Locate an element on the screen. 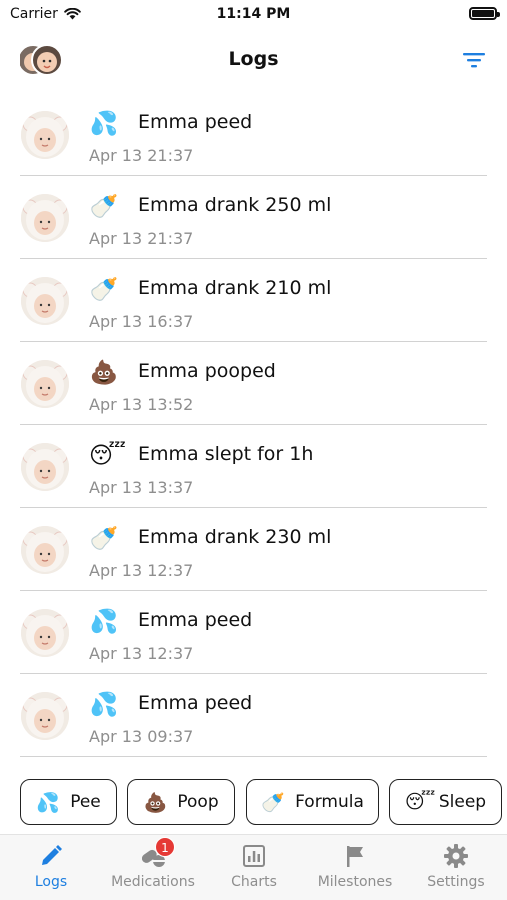  quick-add-bar: 💦 Pee 💩 Poop 🍼 Formula 😴 Sleep is located at coordinates (261, 802).